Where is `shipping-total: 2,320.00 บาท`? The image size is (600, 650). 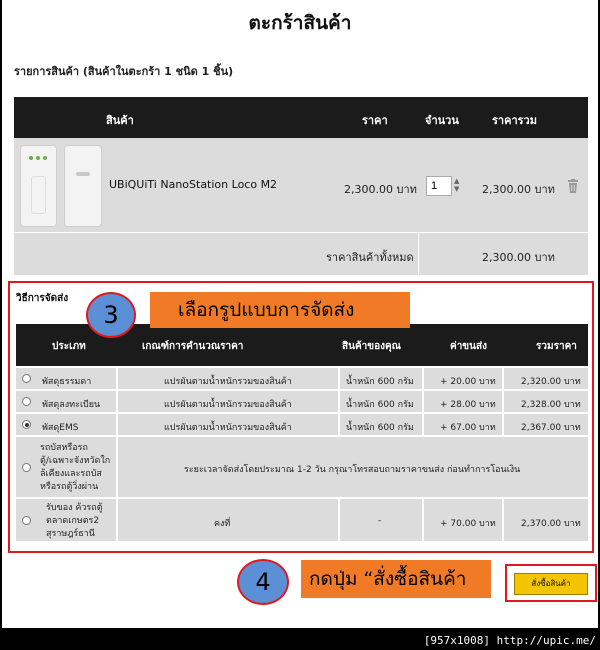 shipping-total: 2,320.00 บาท is located at coordinates (551, 382).